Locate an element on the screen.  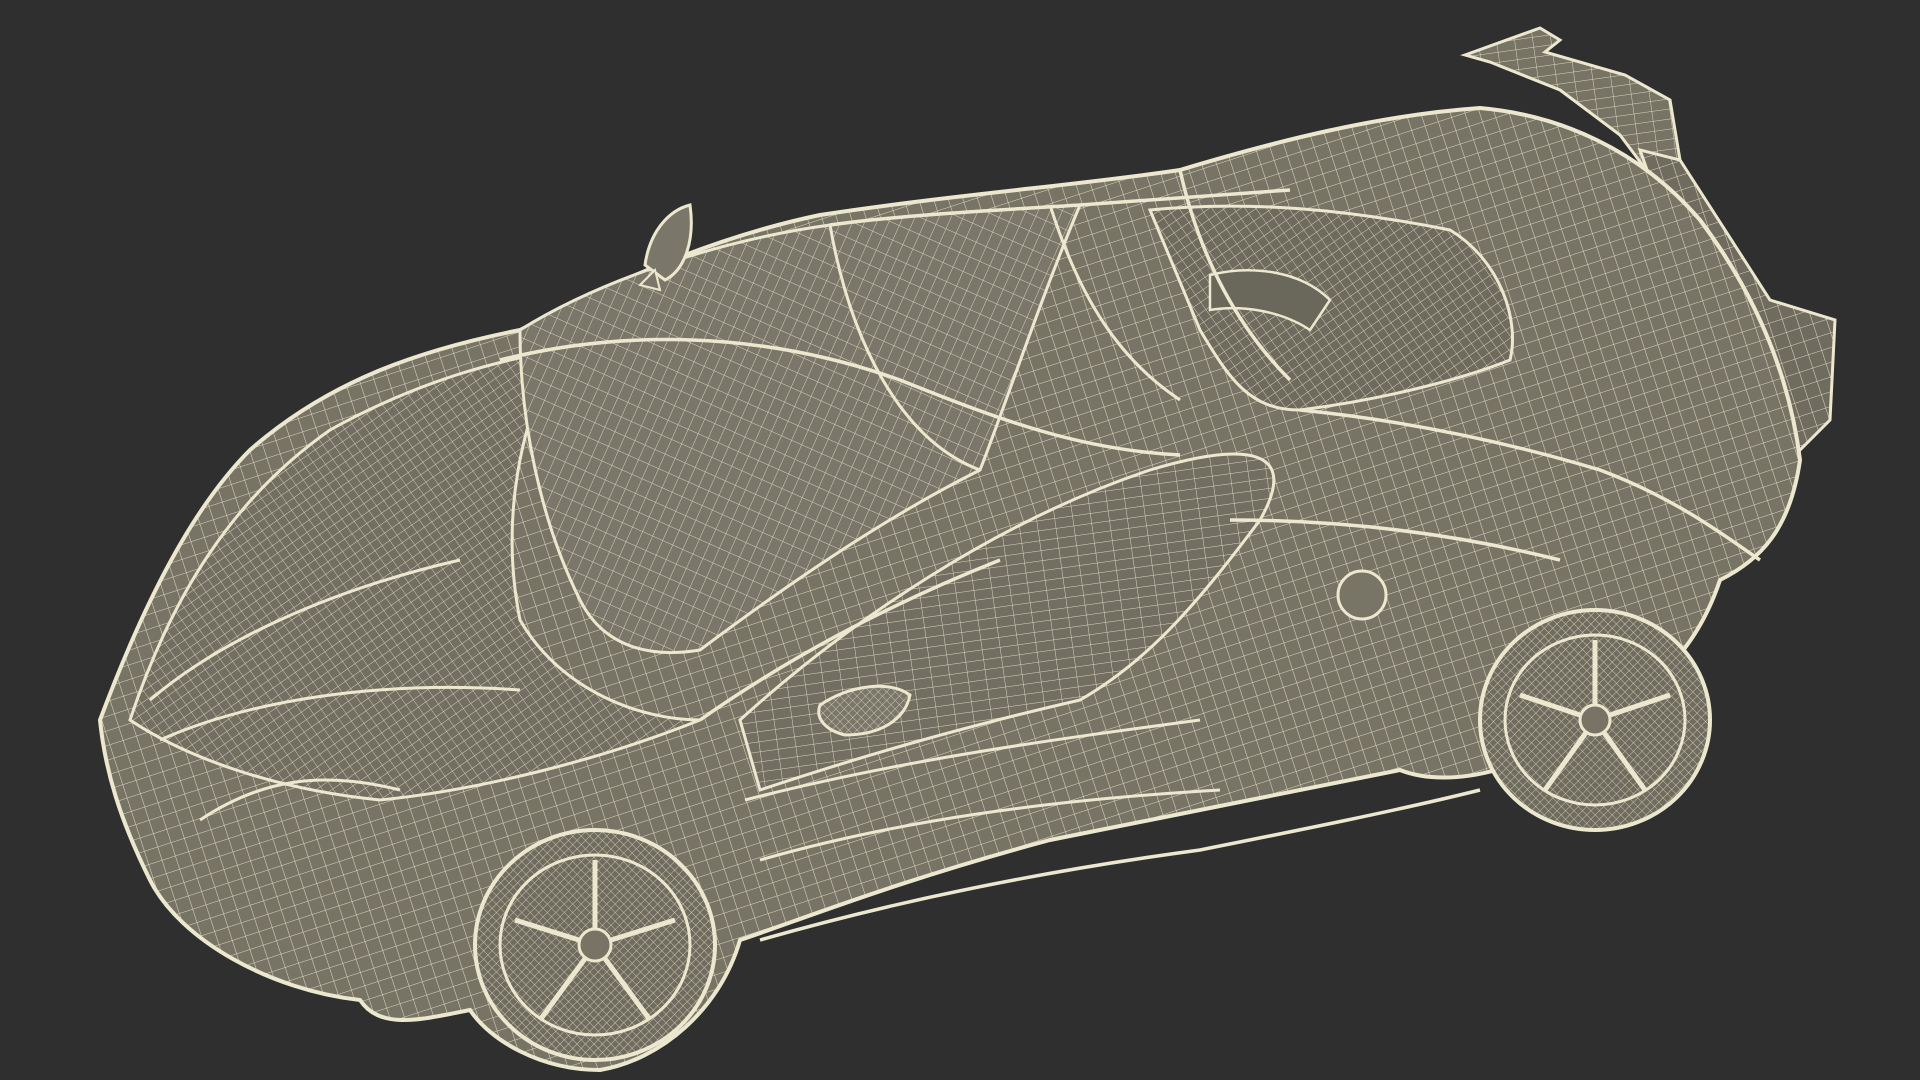
rear-wheel is located at coordinates (1595, 720).